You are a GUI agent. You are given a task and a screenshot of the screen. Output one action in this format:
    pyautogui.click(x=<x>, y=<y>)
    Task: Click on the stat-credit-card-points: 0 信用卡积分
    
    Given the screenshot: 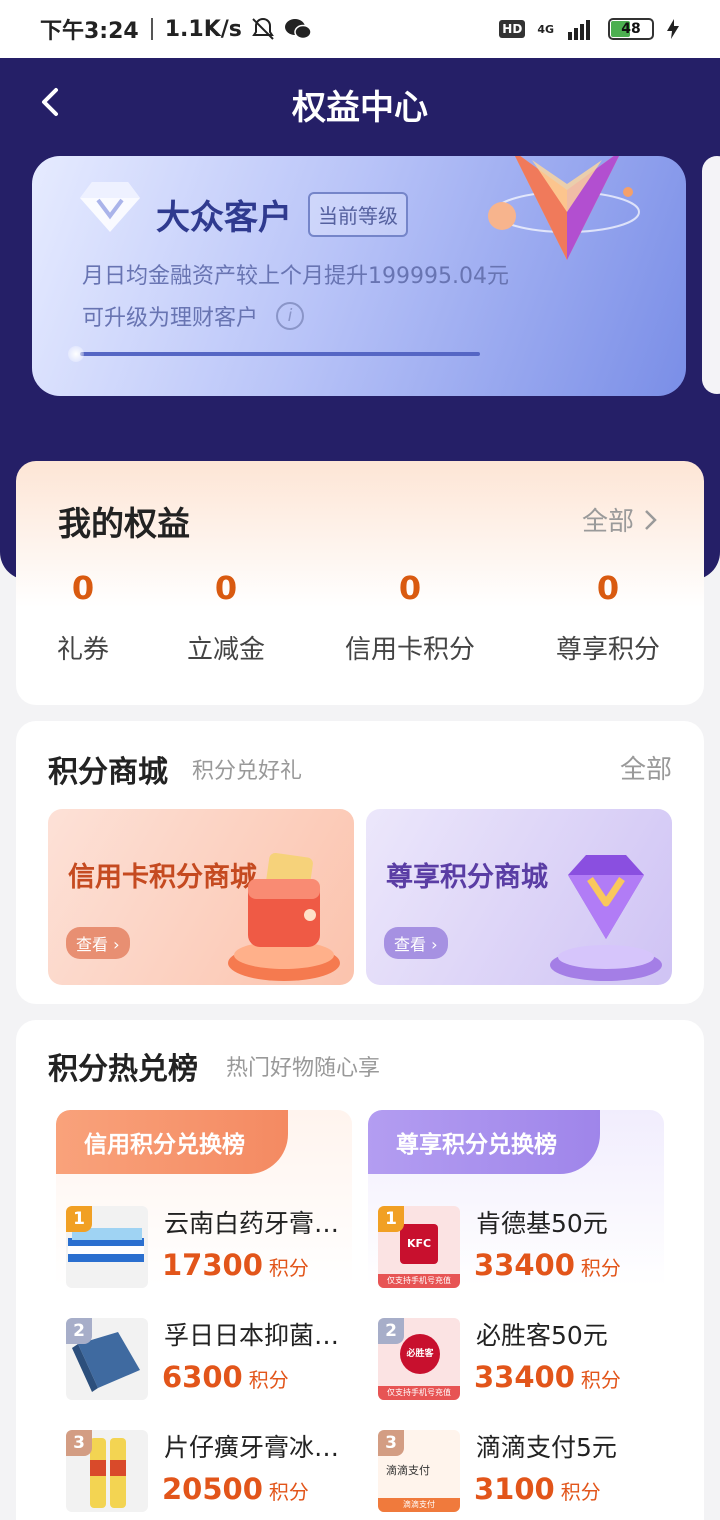 What is the action you would take?
    pyautogui.click(x=410, y=617)
    